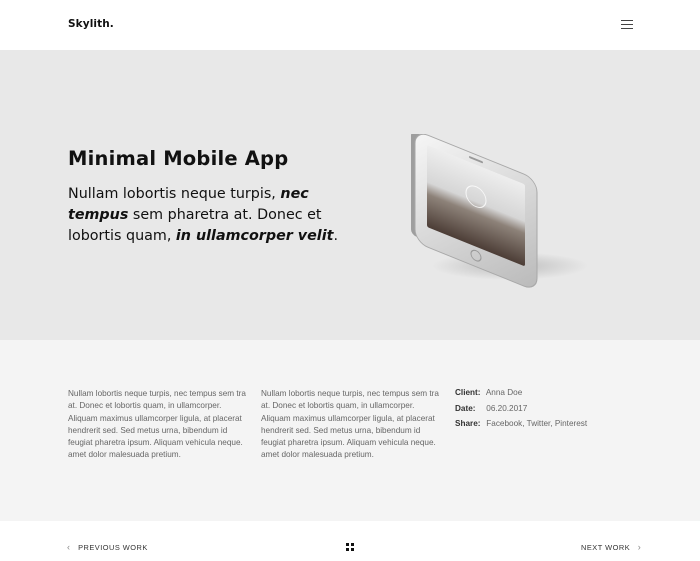  I want to click on meta-value: 06.20.2017, so click(507, 408).